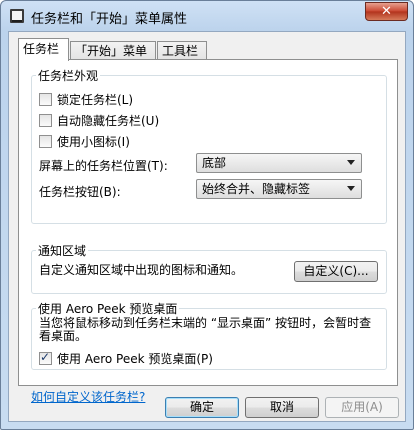 The width and height of the screenshot is (414, 430). What do you see at coordinates (45, 99) in the screenshot?
I see `lock-taskbar-checkbox` at bounding box center [45, 99].